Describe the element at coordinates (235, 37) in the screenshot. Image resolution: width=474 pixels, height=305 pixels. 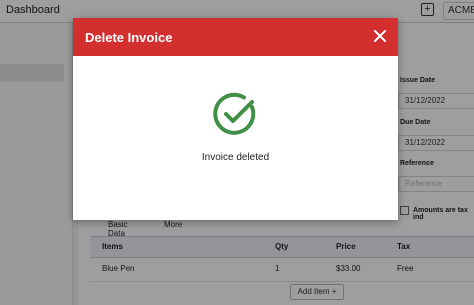
I see `dialog-header: Delete Invoice` at that location.